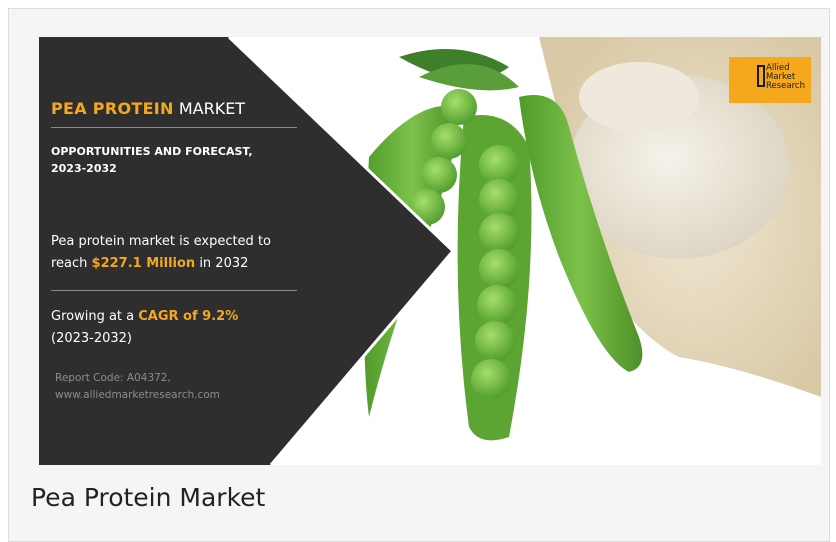 Image resolution: width=836 pixels, height=542 pixels. Describe the element at coordinates (176, 328) in the screenshot. I see `growth-text: Growing at a CAGR of 9.2% (2023-2032)` at that location.